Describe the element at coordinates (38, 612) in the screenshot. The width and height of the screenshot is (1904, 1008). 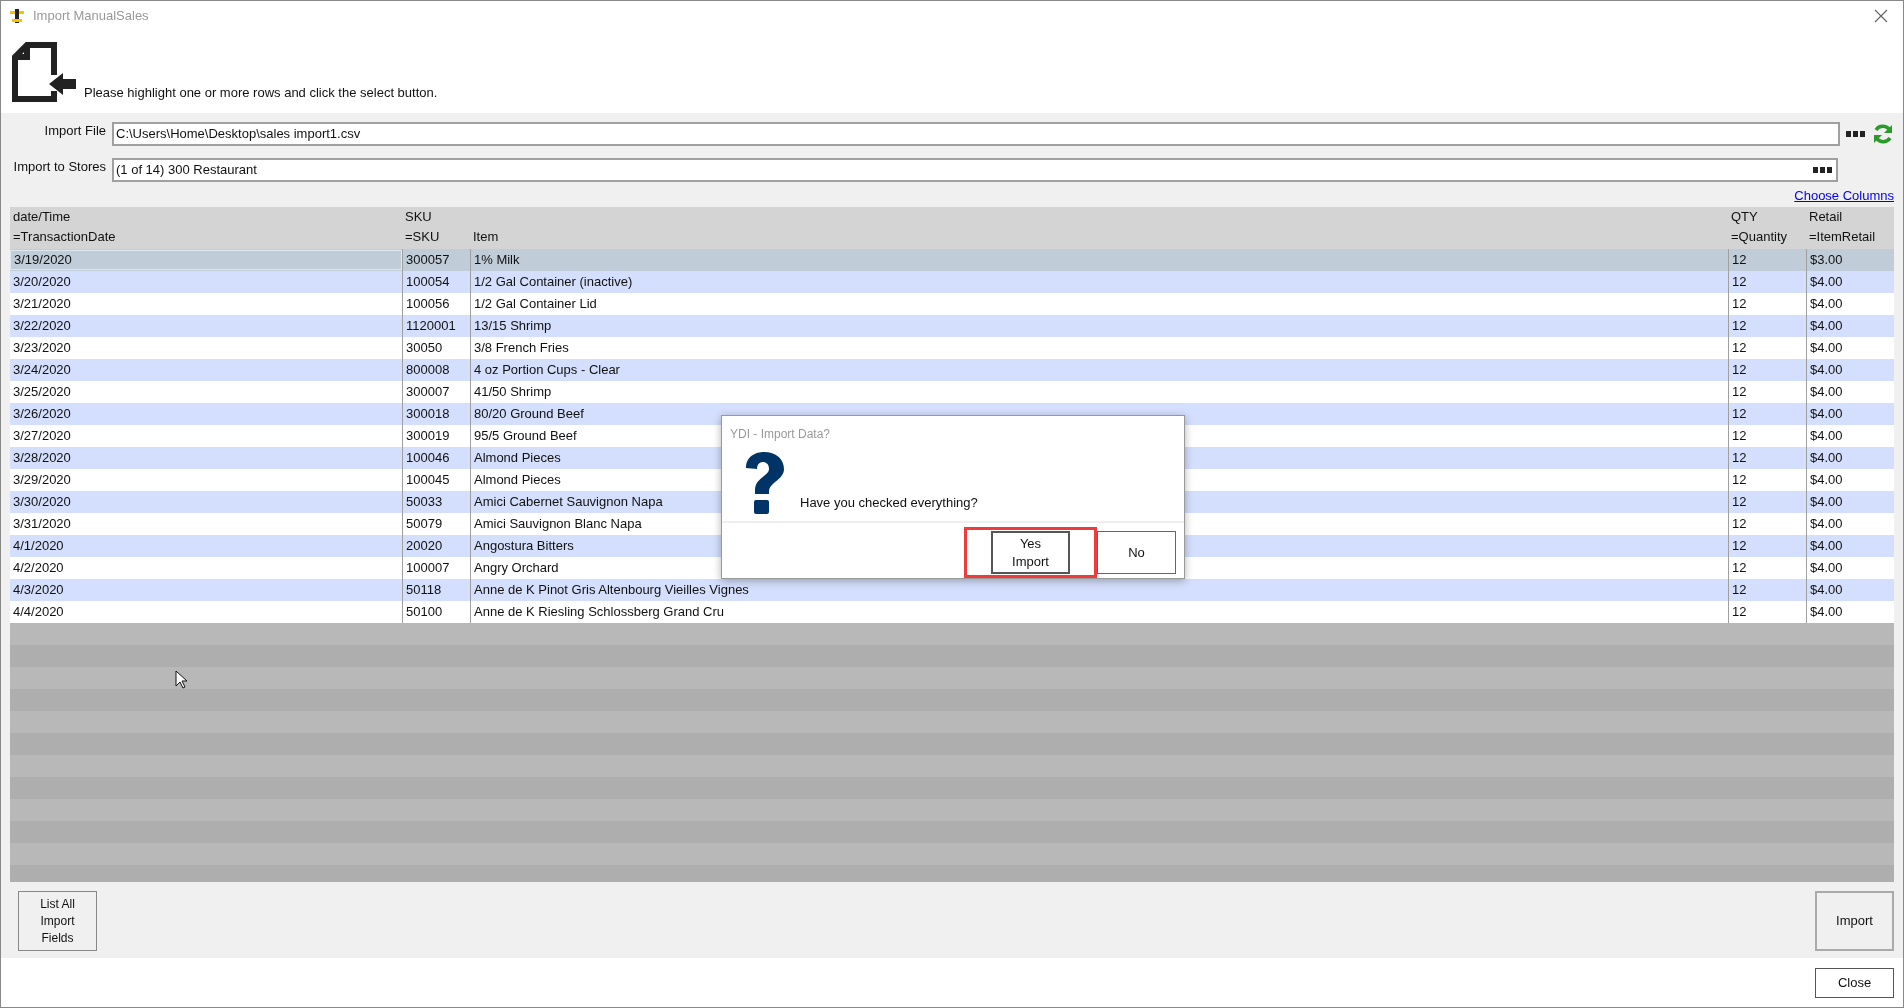
I see `table-cell-text: 4/4/2020` at that location.